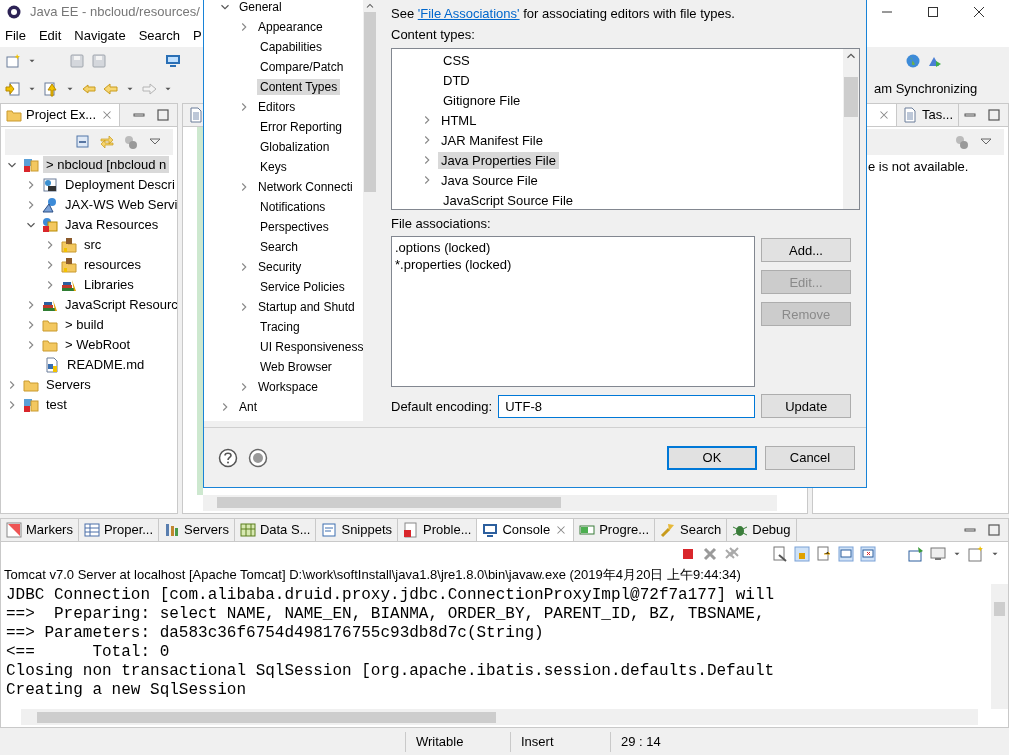  Describe the element at coordinates (456, 60) in the screenshot. I see `content-type-item: CSS` at that location.